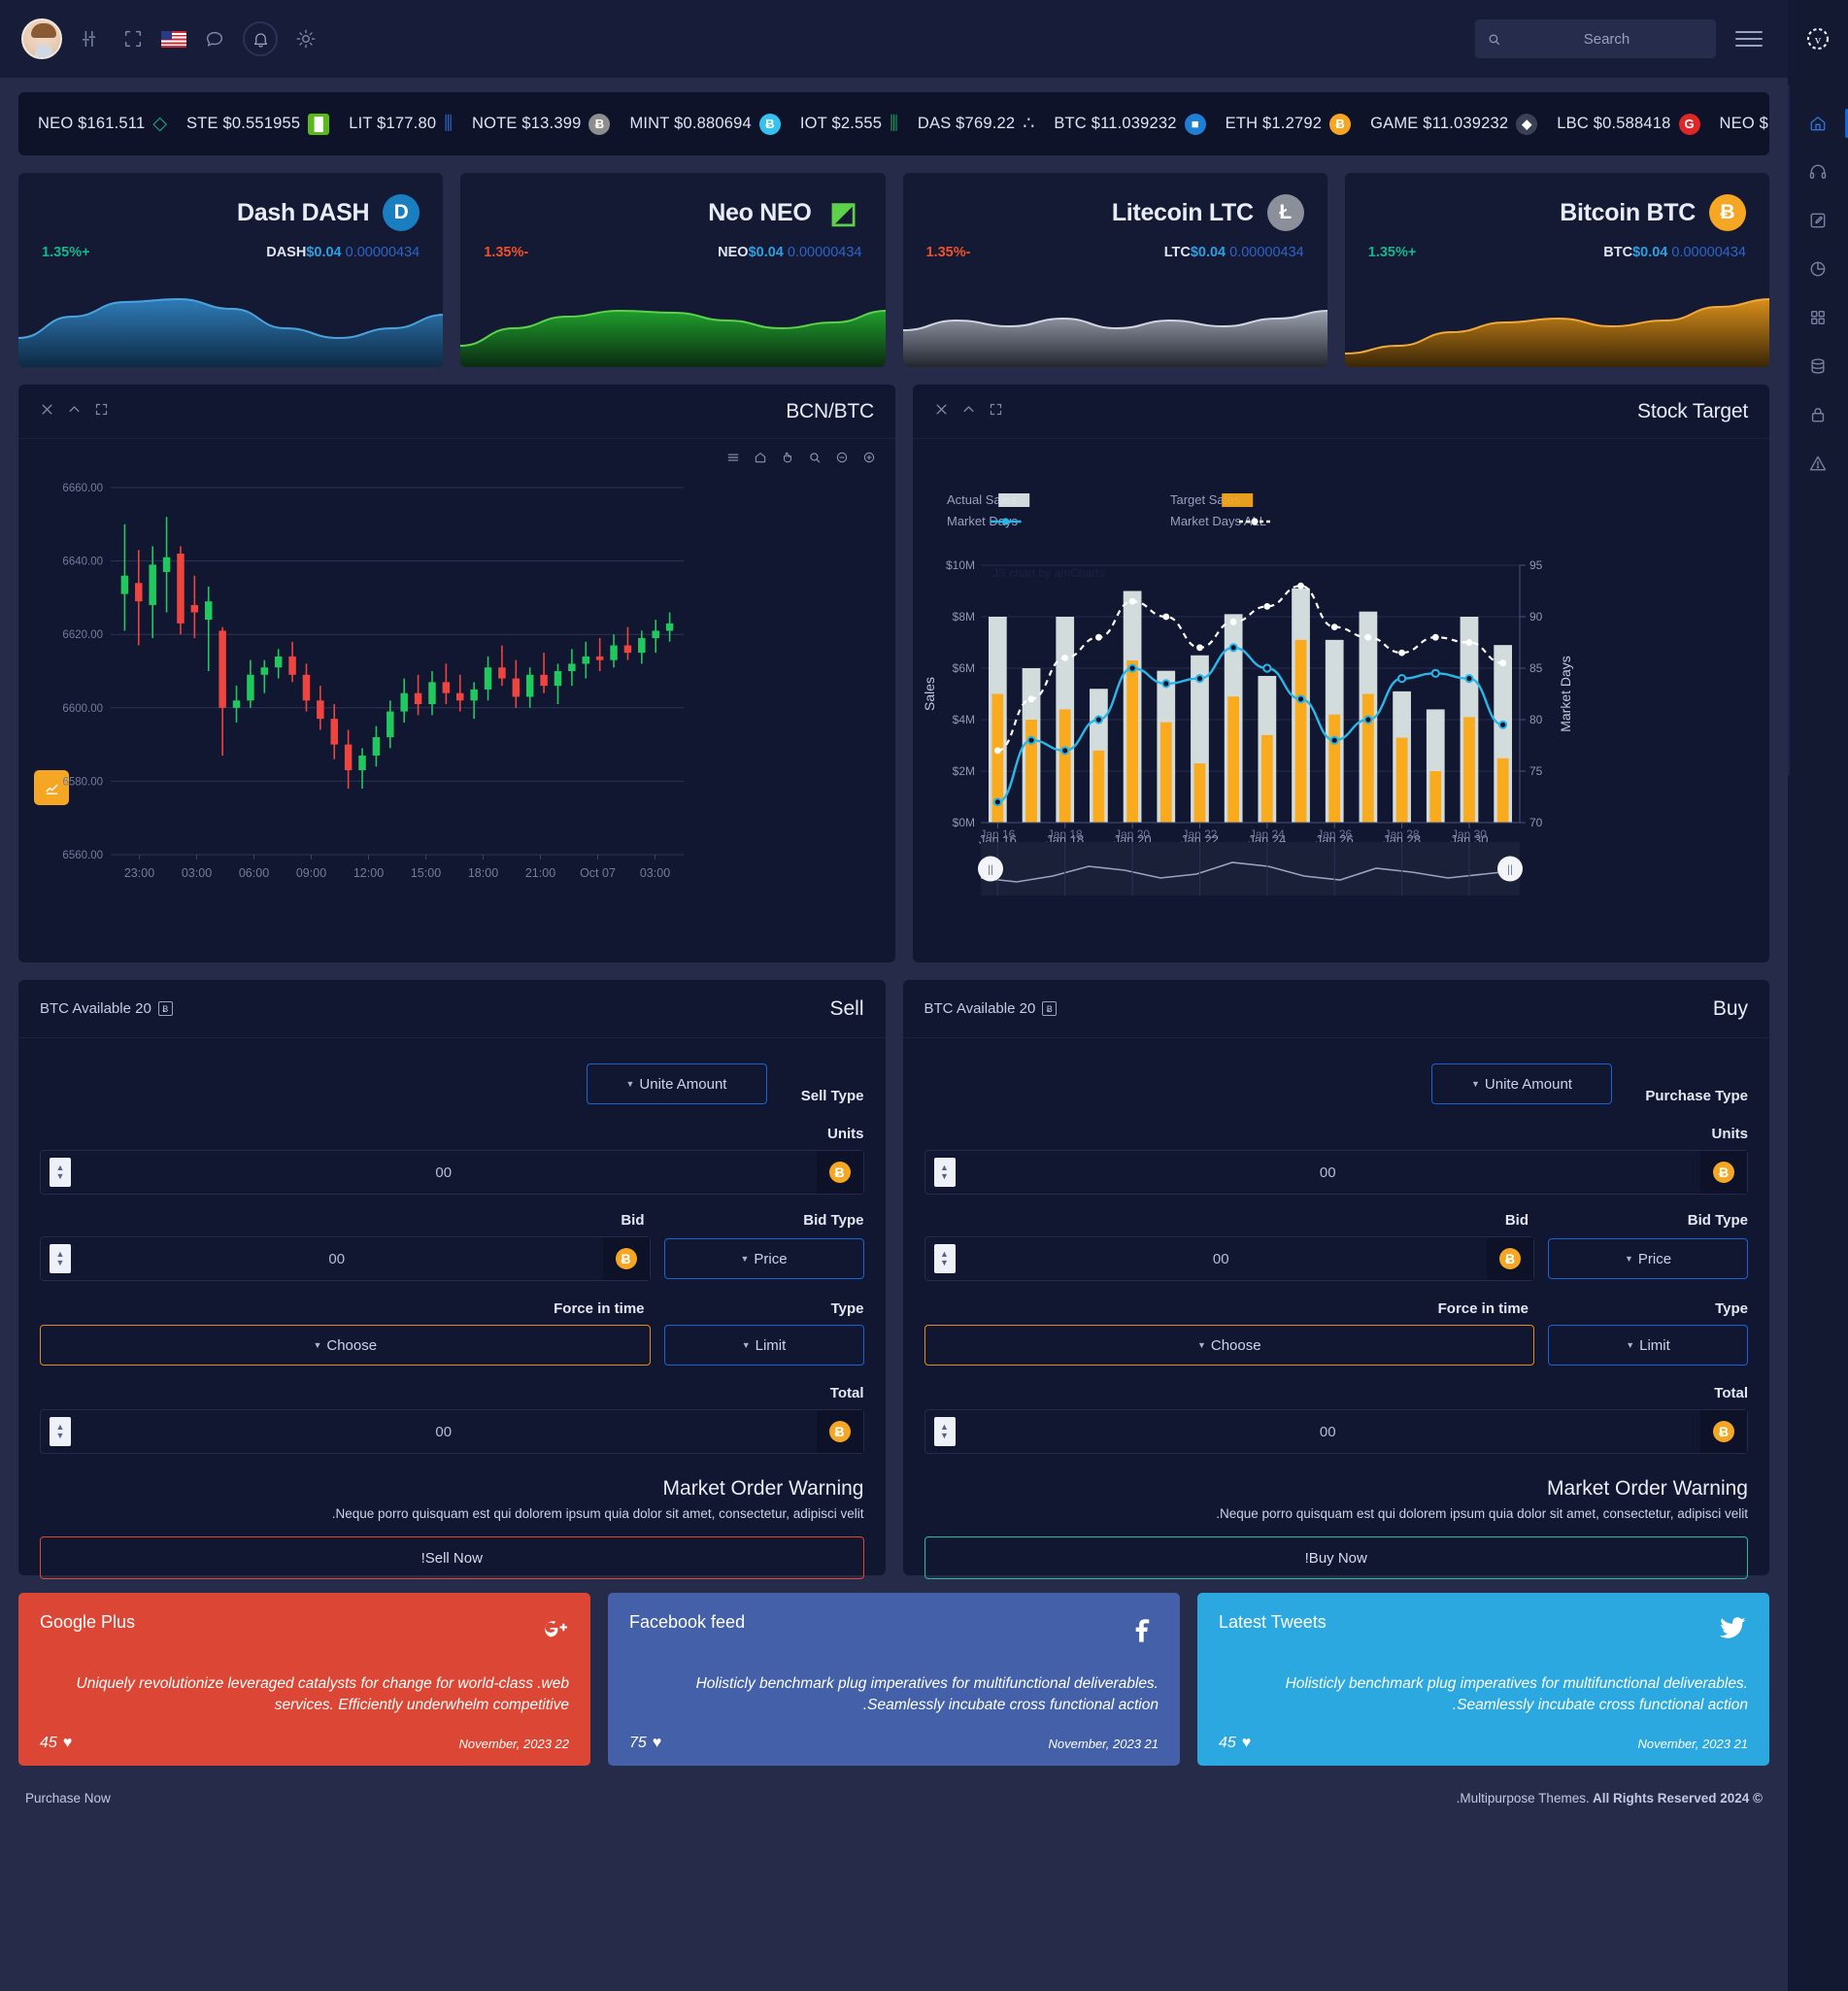  Describe the element at coordinates (845, 1134) in the screenshot. I see `units-label: Units` at that location.